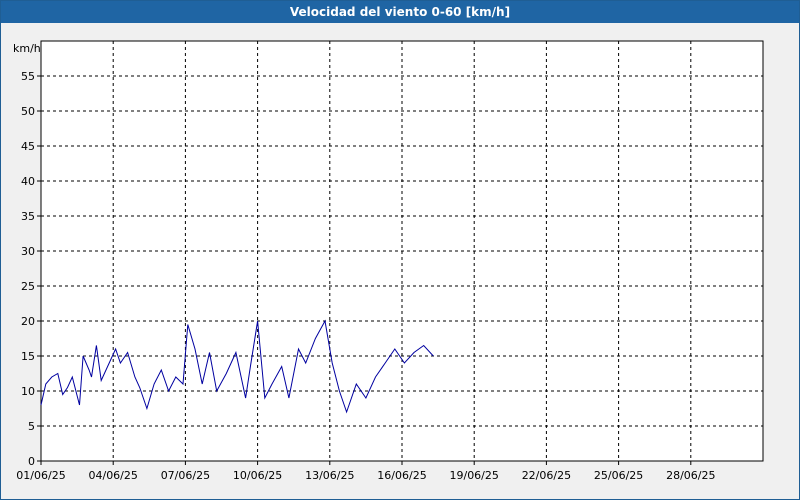 Image resolution: width=800 pixels, height=500 pixels. Describe the element at coordinates (257, 475) in the screenshot. I see `x-tick-label: 10/06/25` at that location.